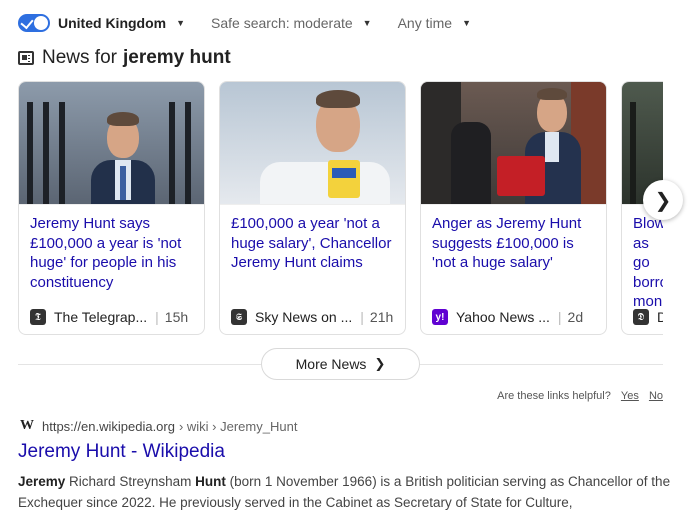 The height and width of the screenshot is (513, 693). Describe the element at coordinates (239, 317) in the screenshot. I see `sky-news-icon: 𝕾` at that location.